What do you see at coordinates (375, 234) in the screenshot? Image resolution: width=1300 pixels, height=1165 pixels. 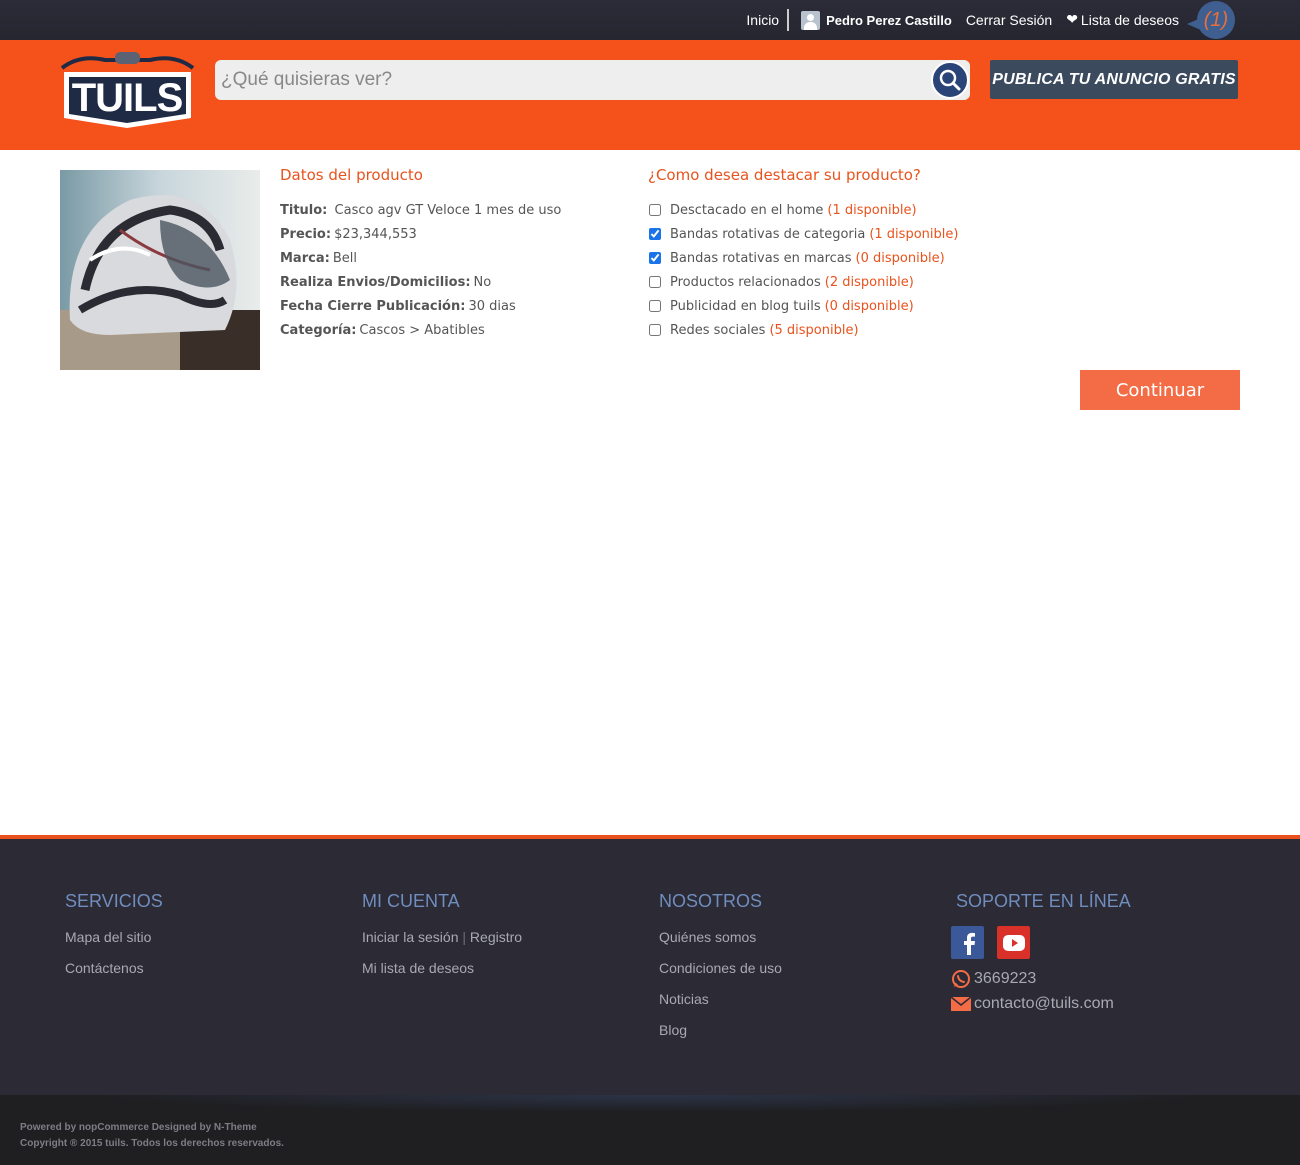 I see `detail-value: $23,344,553` at bounding box center [375, 234].